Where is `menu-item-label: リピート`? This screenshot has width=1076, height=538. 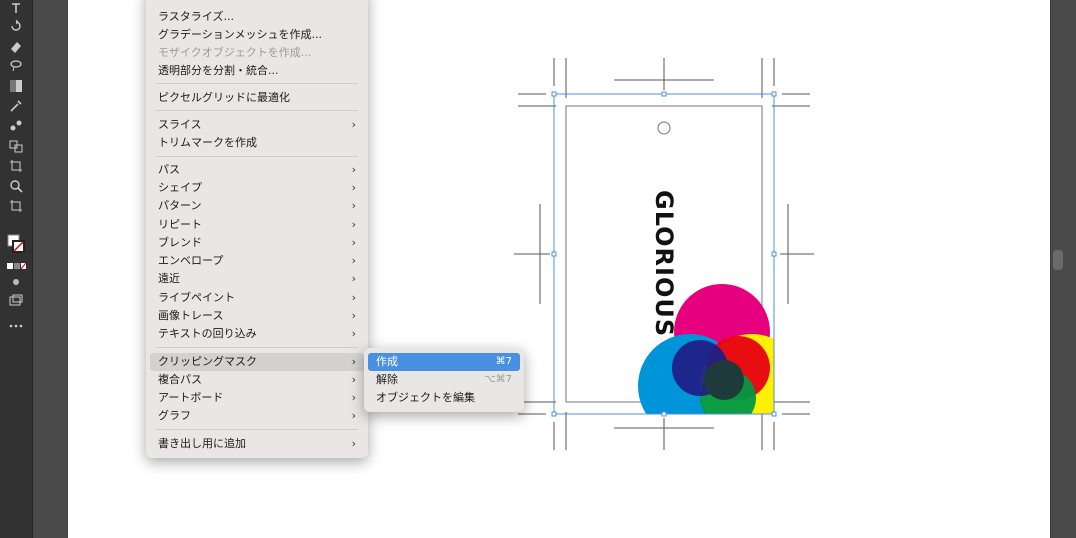 menu-item-label: リピート is located at coordinates (180, 224).